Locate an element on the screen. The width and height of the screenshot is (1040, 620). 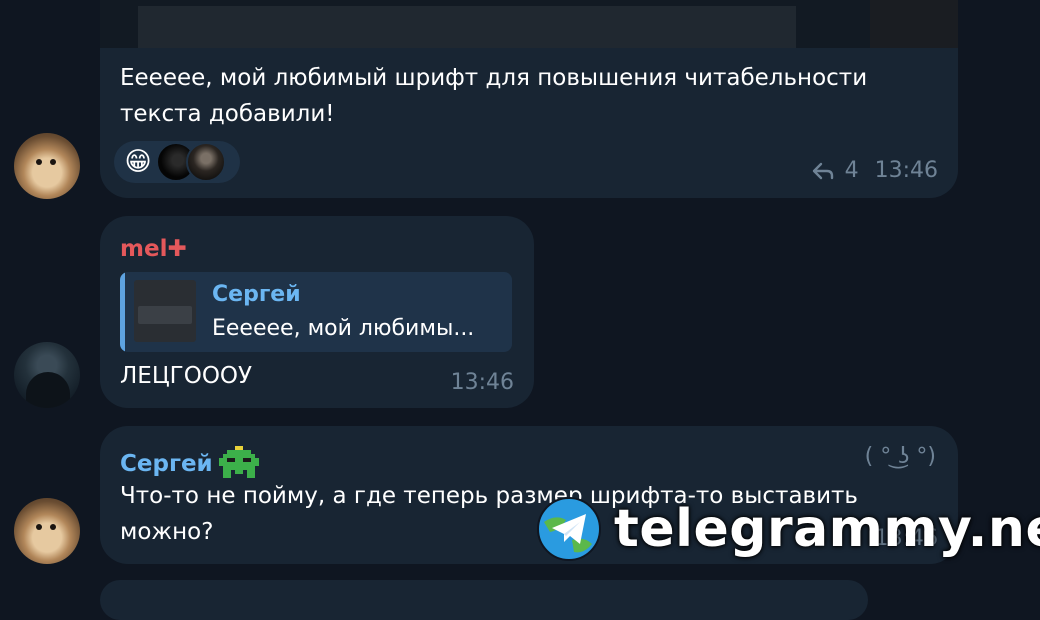
sender-name-text: mel is located at coordinates (144, 249).